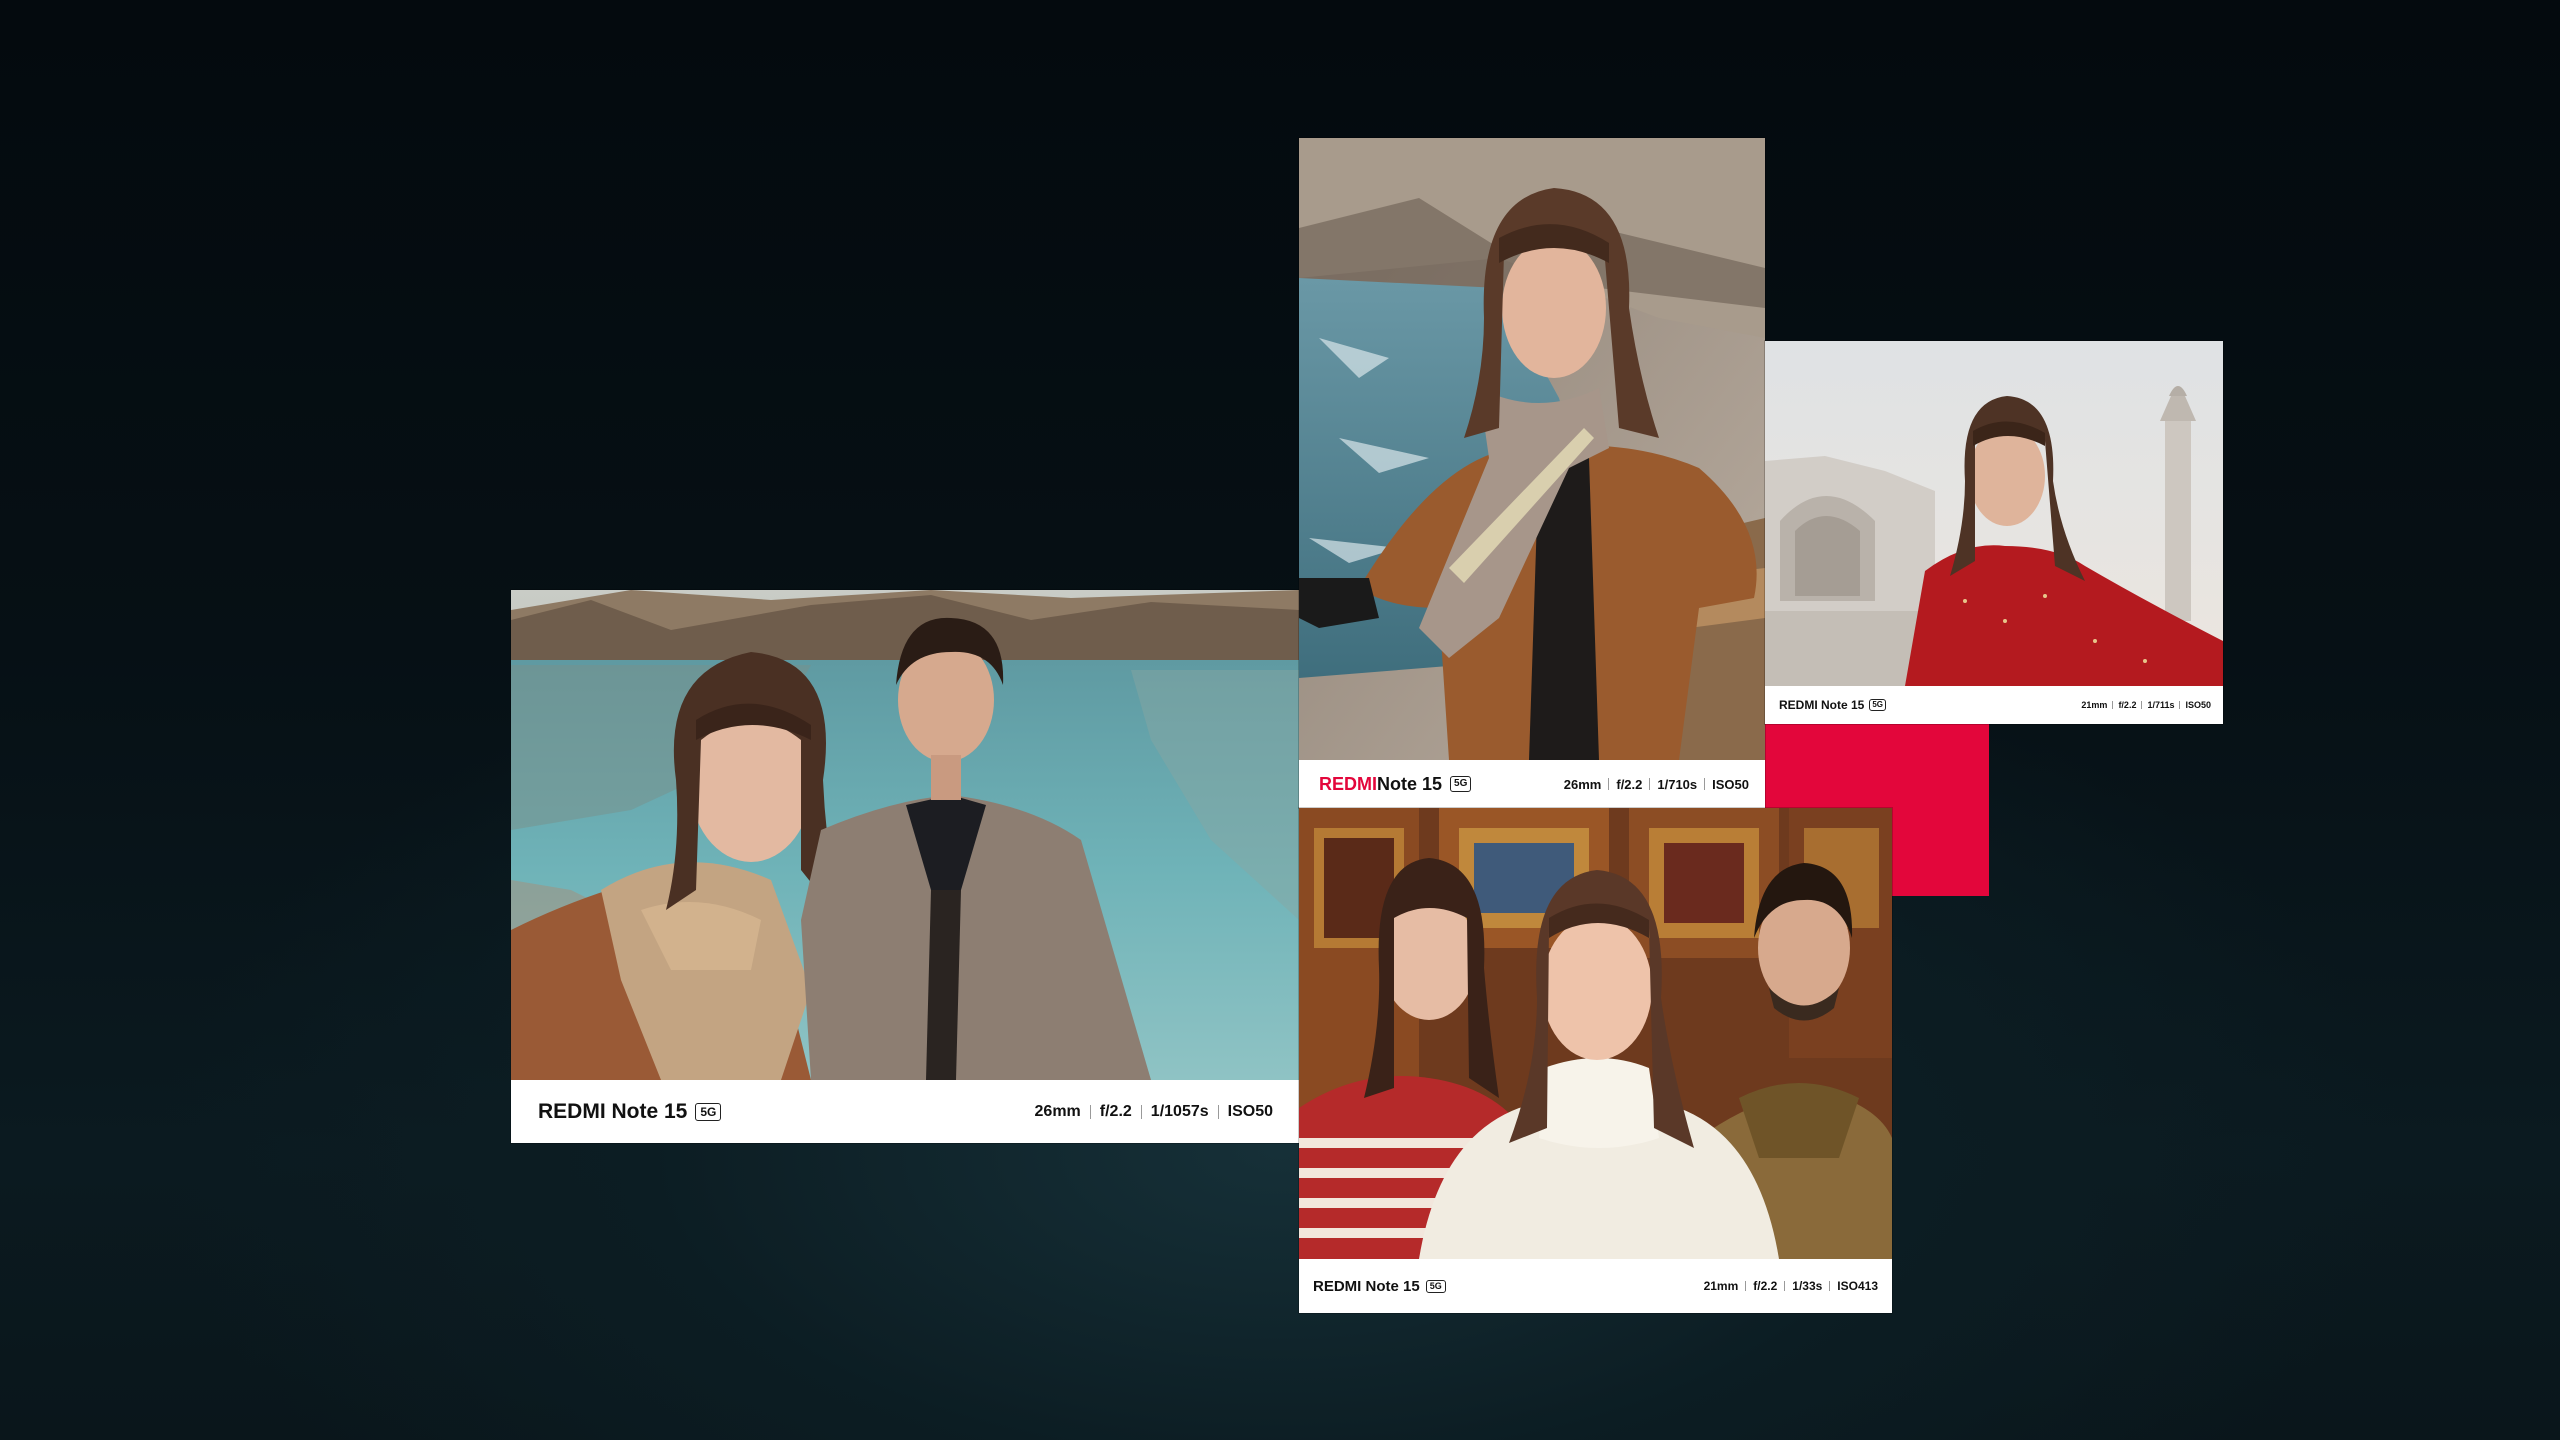  Describe the element at coordinates (1532, 449) in the screenshot. I see `river-selfie-photo` at that location.